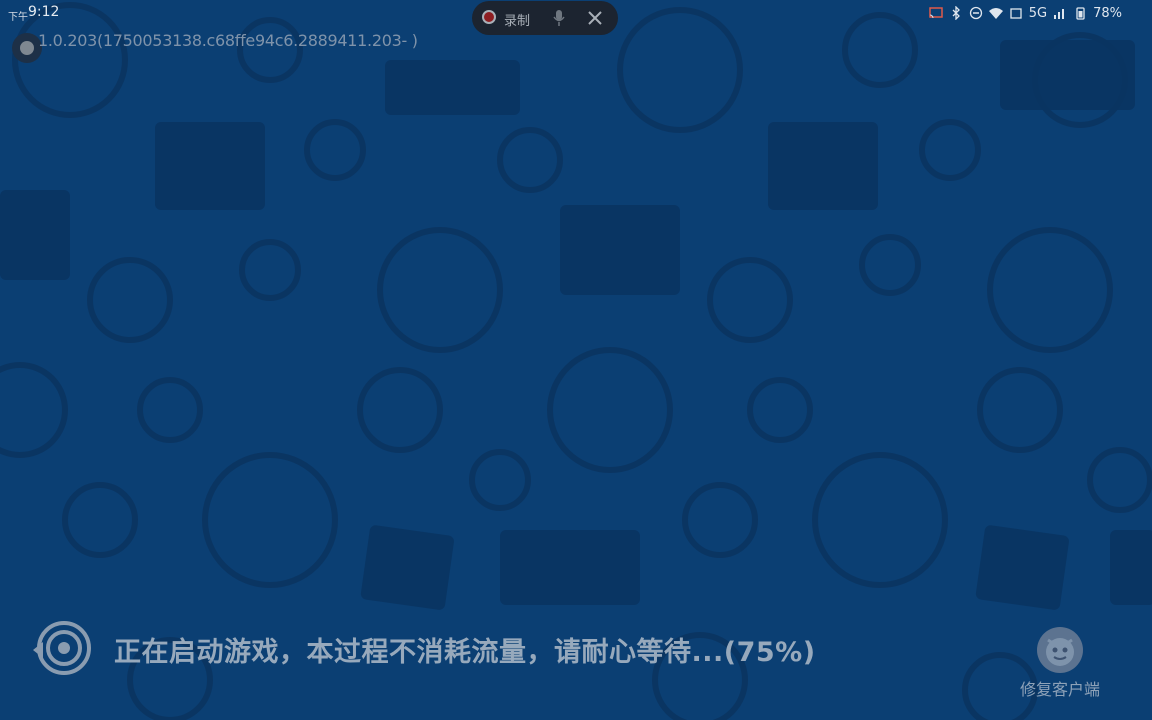  Describe the element at coordinates (935, 13) in the screenshot. I see `cast-icon` at that location.